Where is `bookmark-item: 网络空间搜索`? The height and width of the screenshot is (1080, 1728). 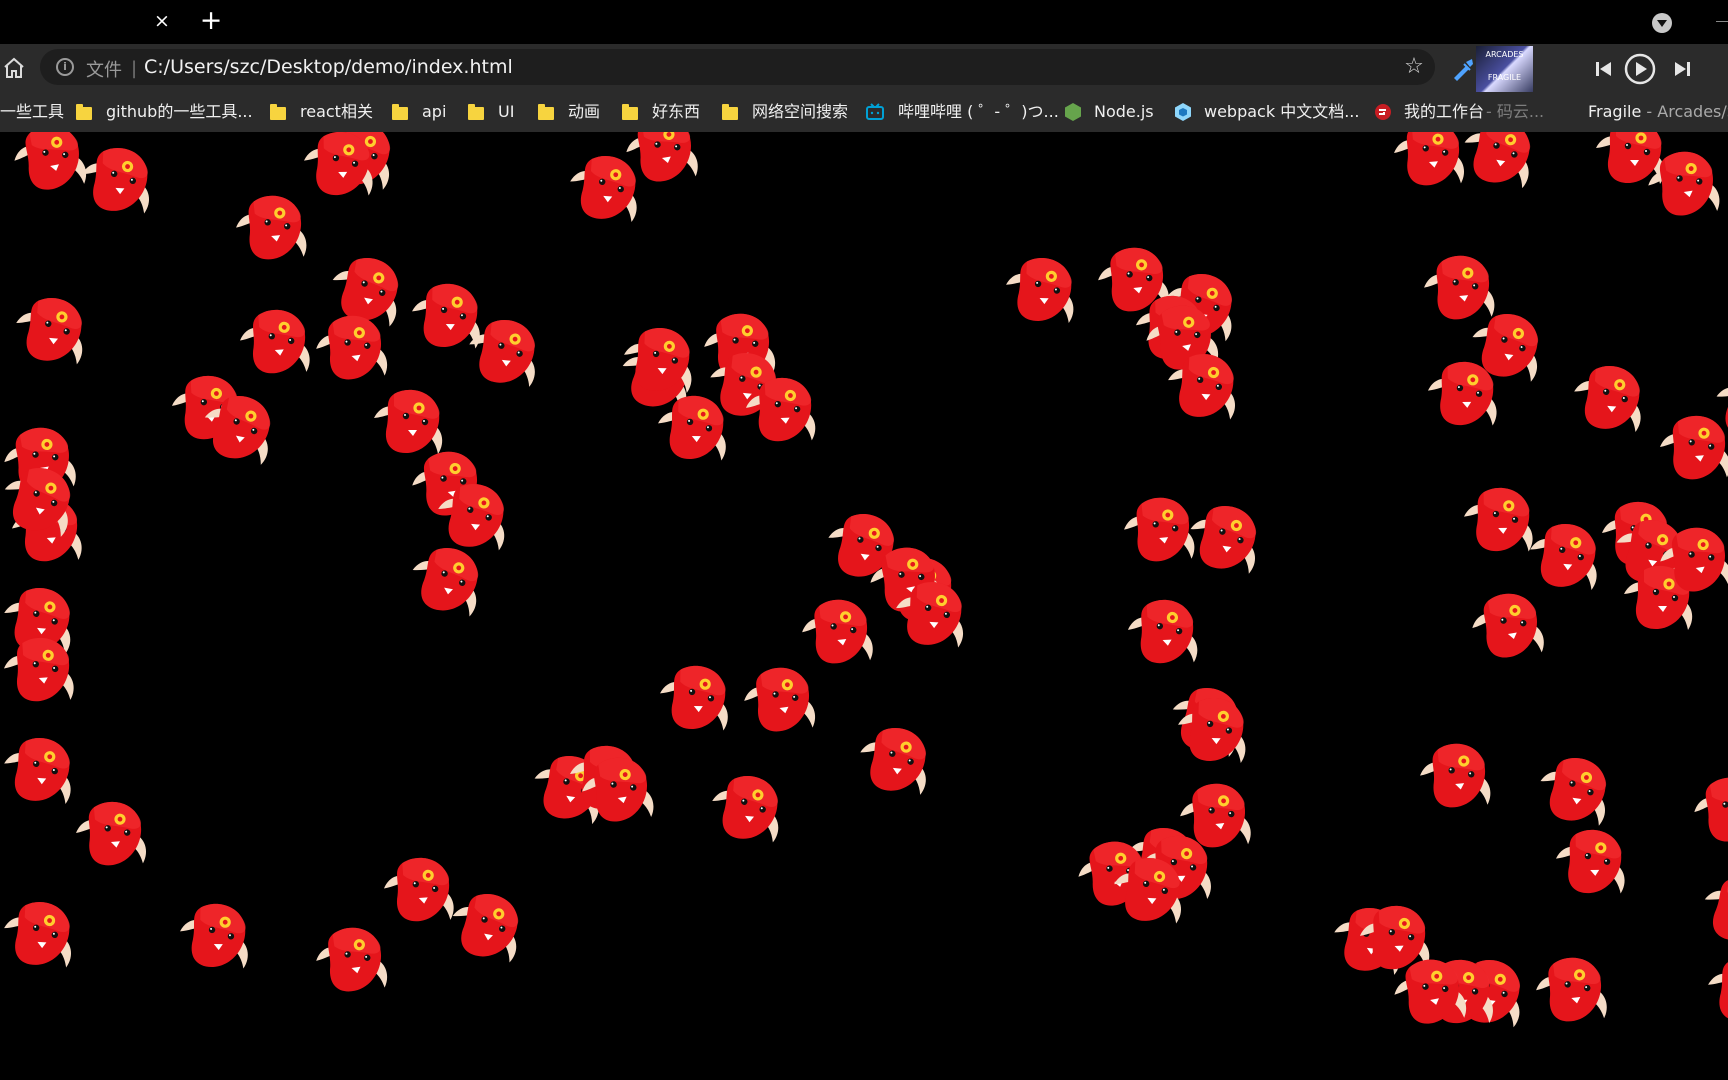
bookmark-item: 网络空间搜索 is located at coordinates (785, 112).